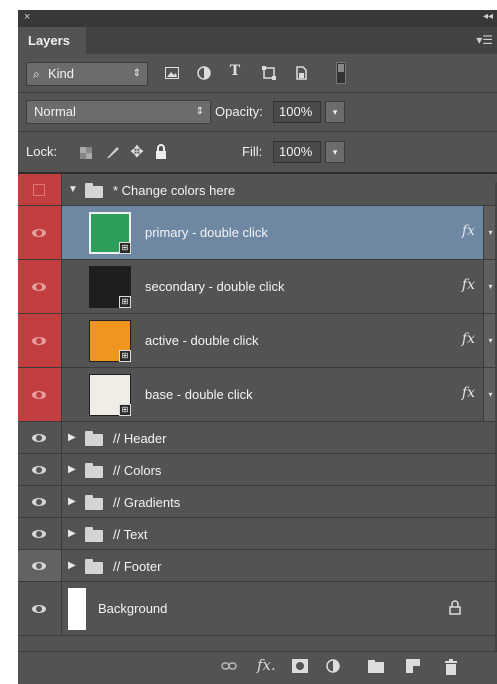 The width and height of the screenshot is (497, 684). What do you see at coordinates (257, 341) in the screenshot?
I see `layer-active: ⊞ active - double click fx ▾` at bounding box center [257, 341].